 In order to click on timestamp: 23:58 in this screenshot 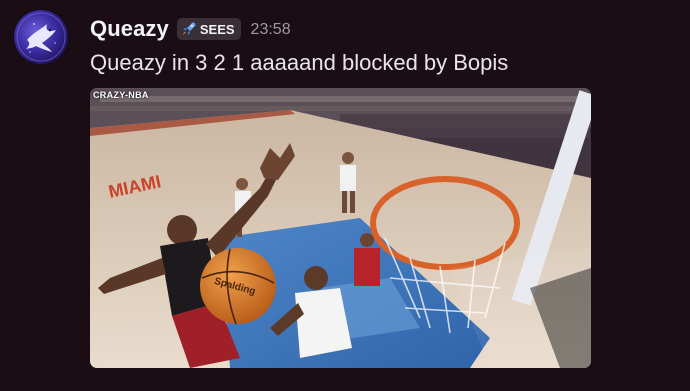, I will do `click(271, 30)`.